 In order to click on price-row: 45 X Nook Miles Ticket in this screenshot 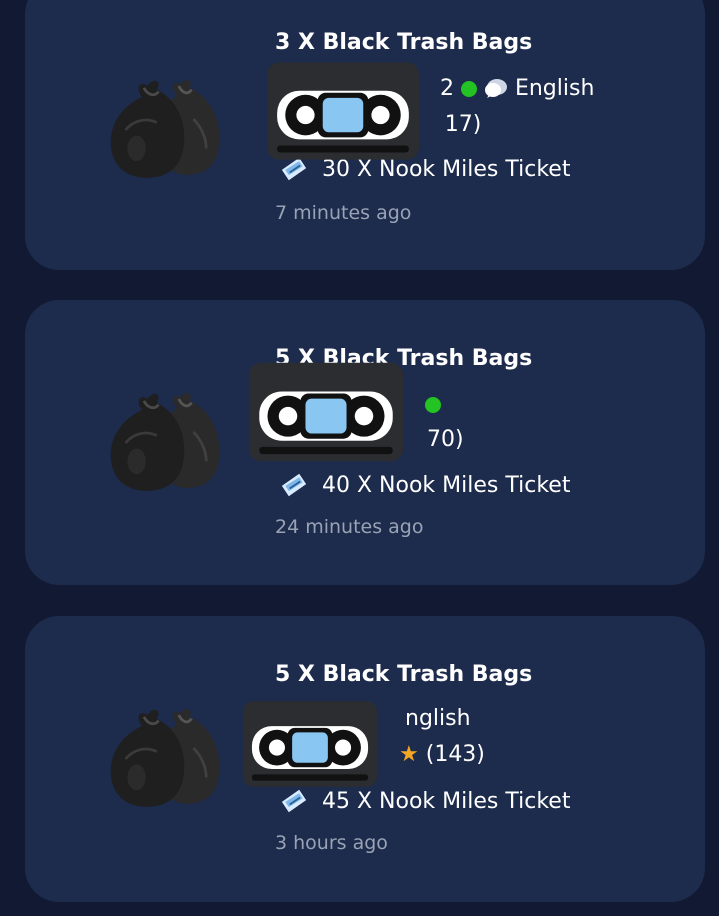, I will do `click(424, 801)`.